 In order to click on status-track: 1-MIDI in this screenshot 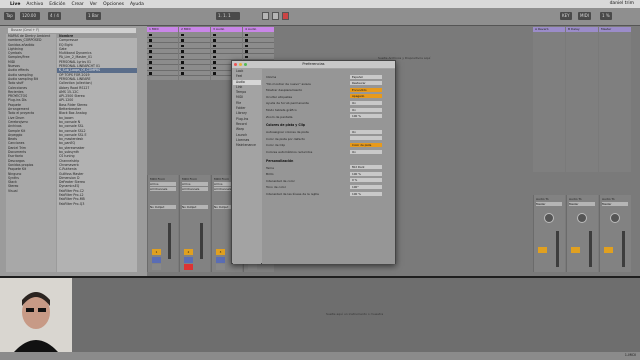, I will do `click(630, 355)`.